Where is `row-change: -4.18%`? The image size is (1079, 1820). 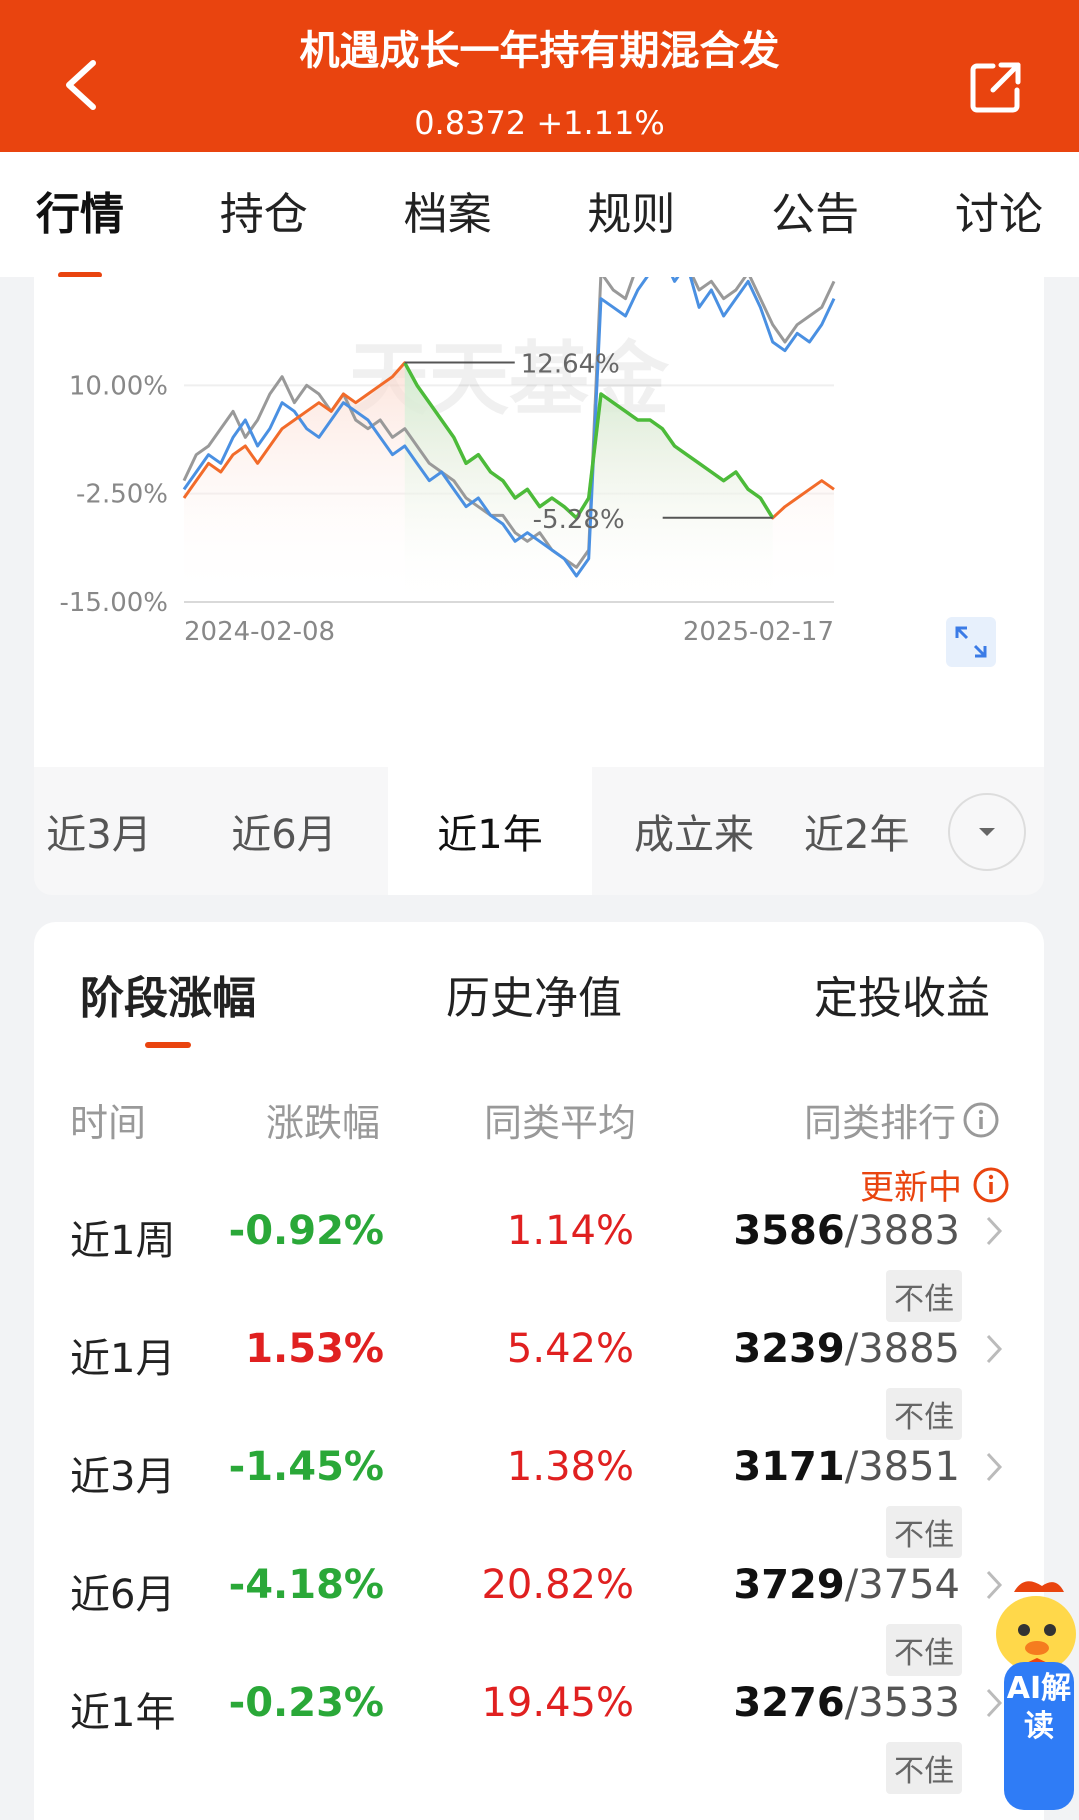 row-change: -4.18% is located at coordinates (306, 1585).